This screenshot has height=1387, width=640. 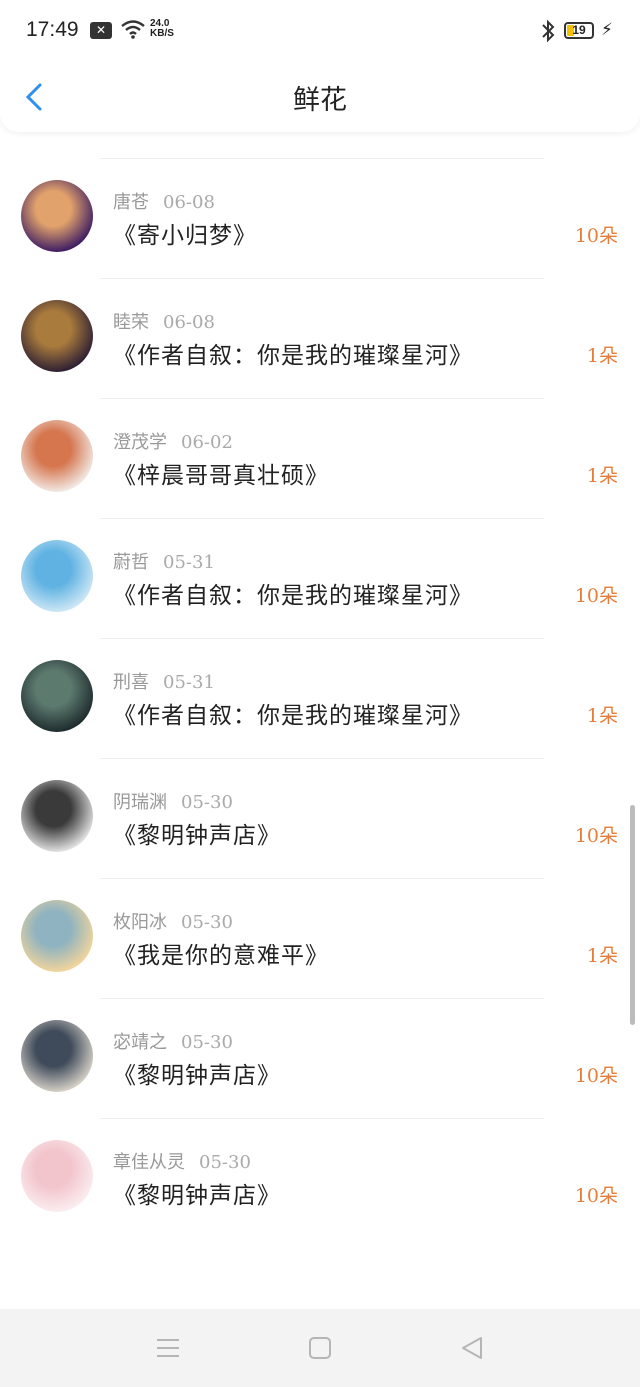 I want to click on item-meta: 唐苍 06-08, so click(x=164, y=201).